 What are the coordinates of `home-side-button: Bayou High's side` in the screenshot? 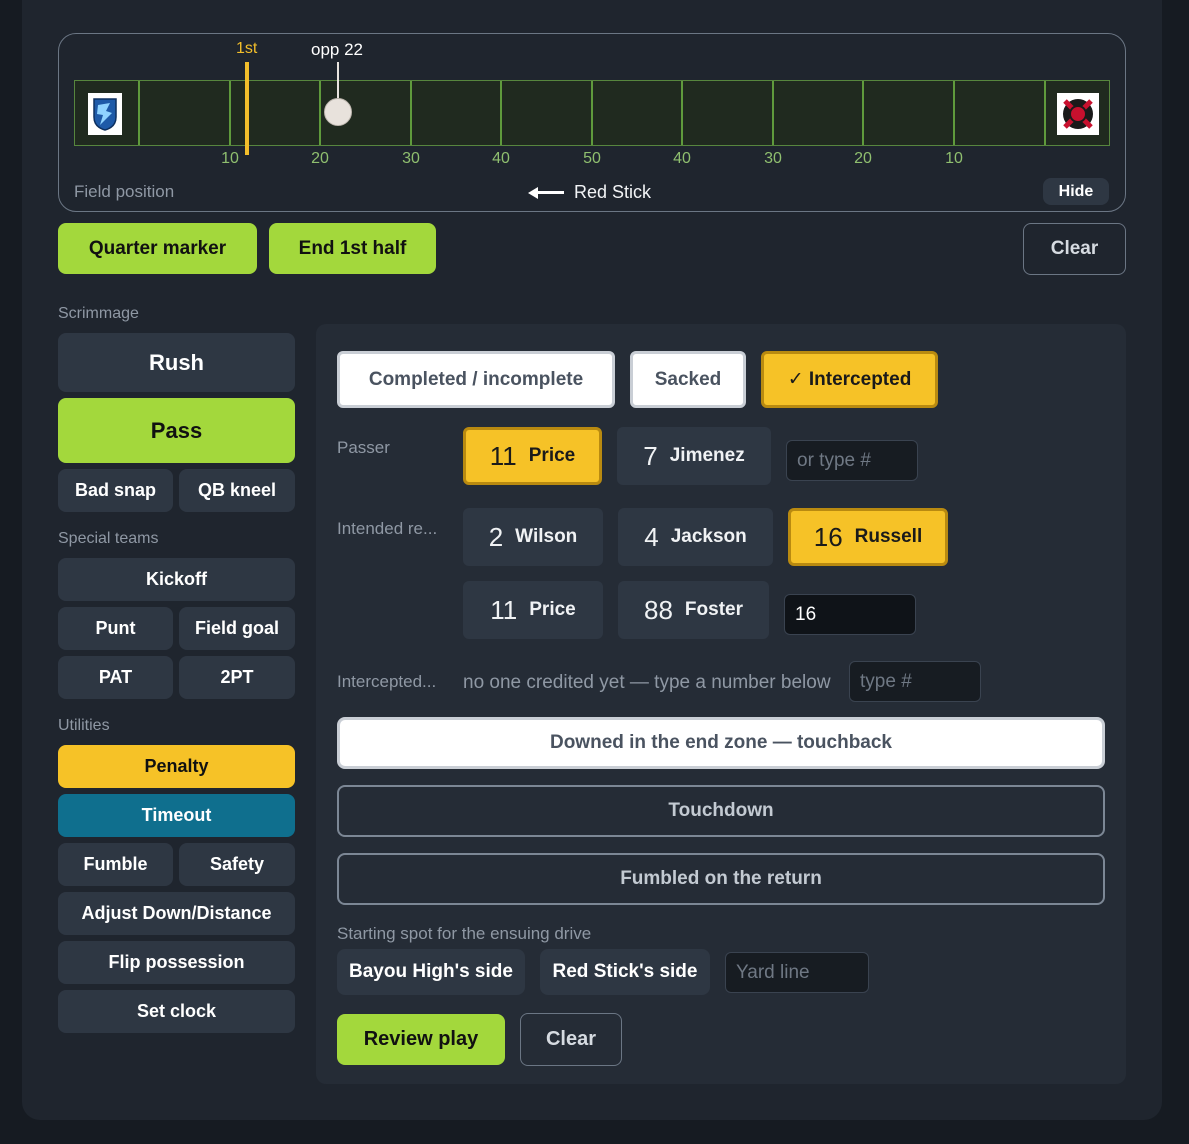 It's located at (431, 972).